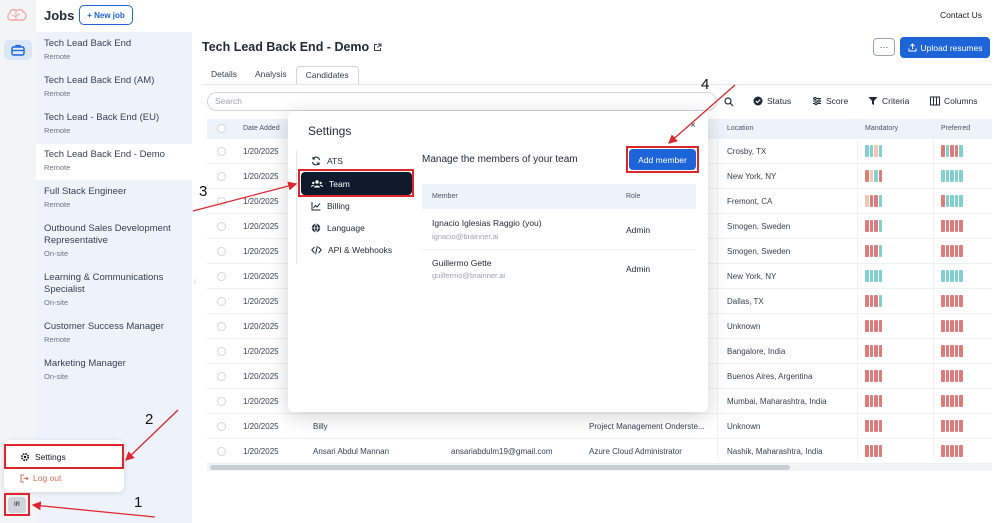 Image resolution: width=1000 pixels, height=523 pixels. I want to click on annotation-number-1: 1, so click(138, 502).